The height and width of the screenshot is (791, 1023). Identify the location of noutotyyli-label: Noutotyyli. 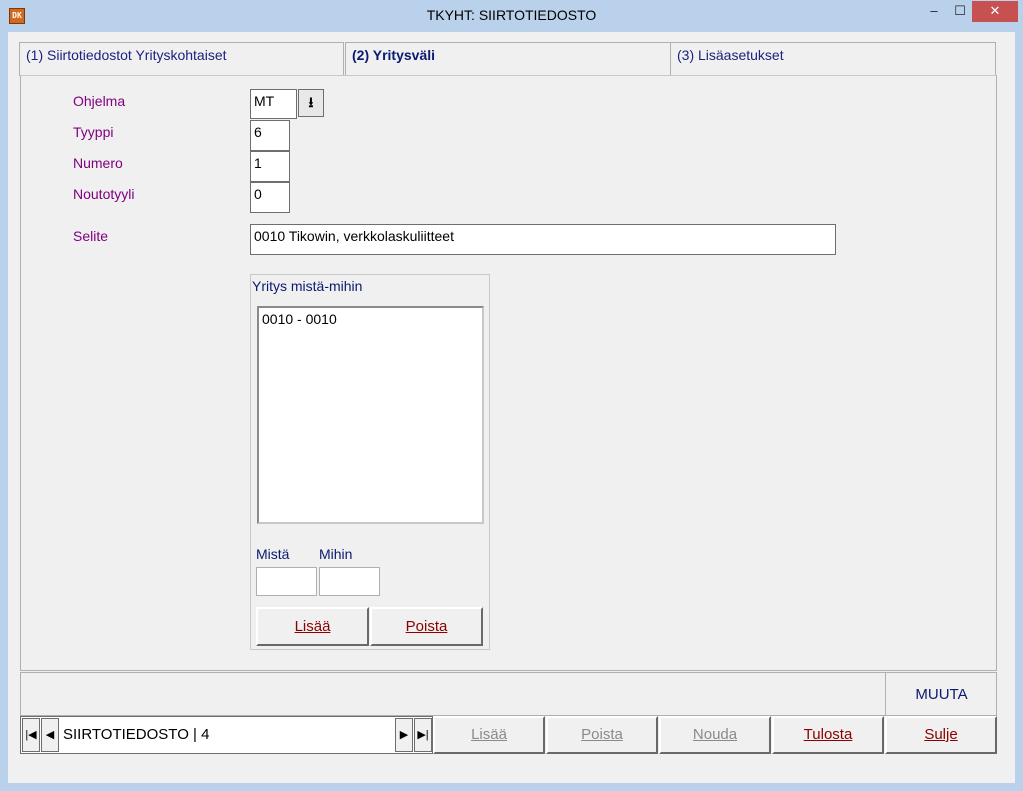
(104, 194).